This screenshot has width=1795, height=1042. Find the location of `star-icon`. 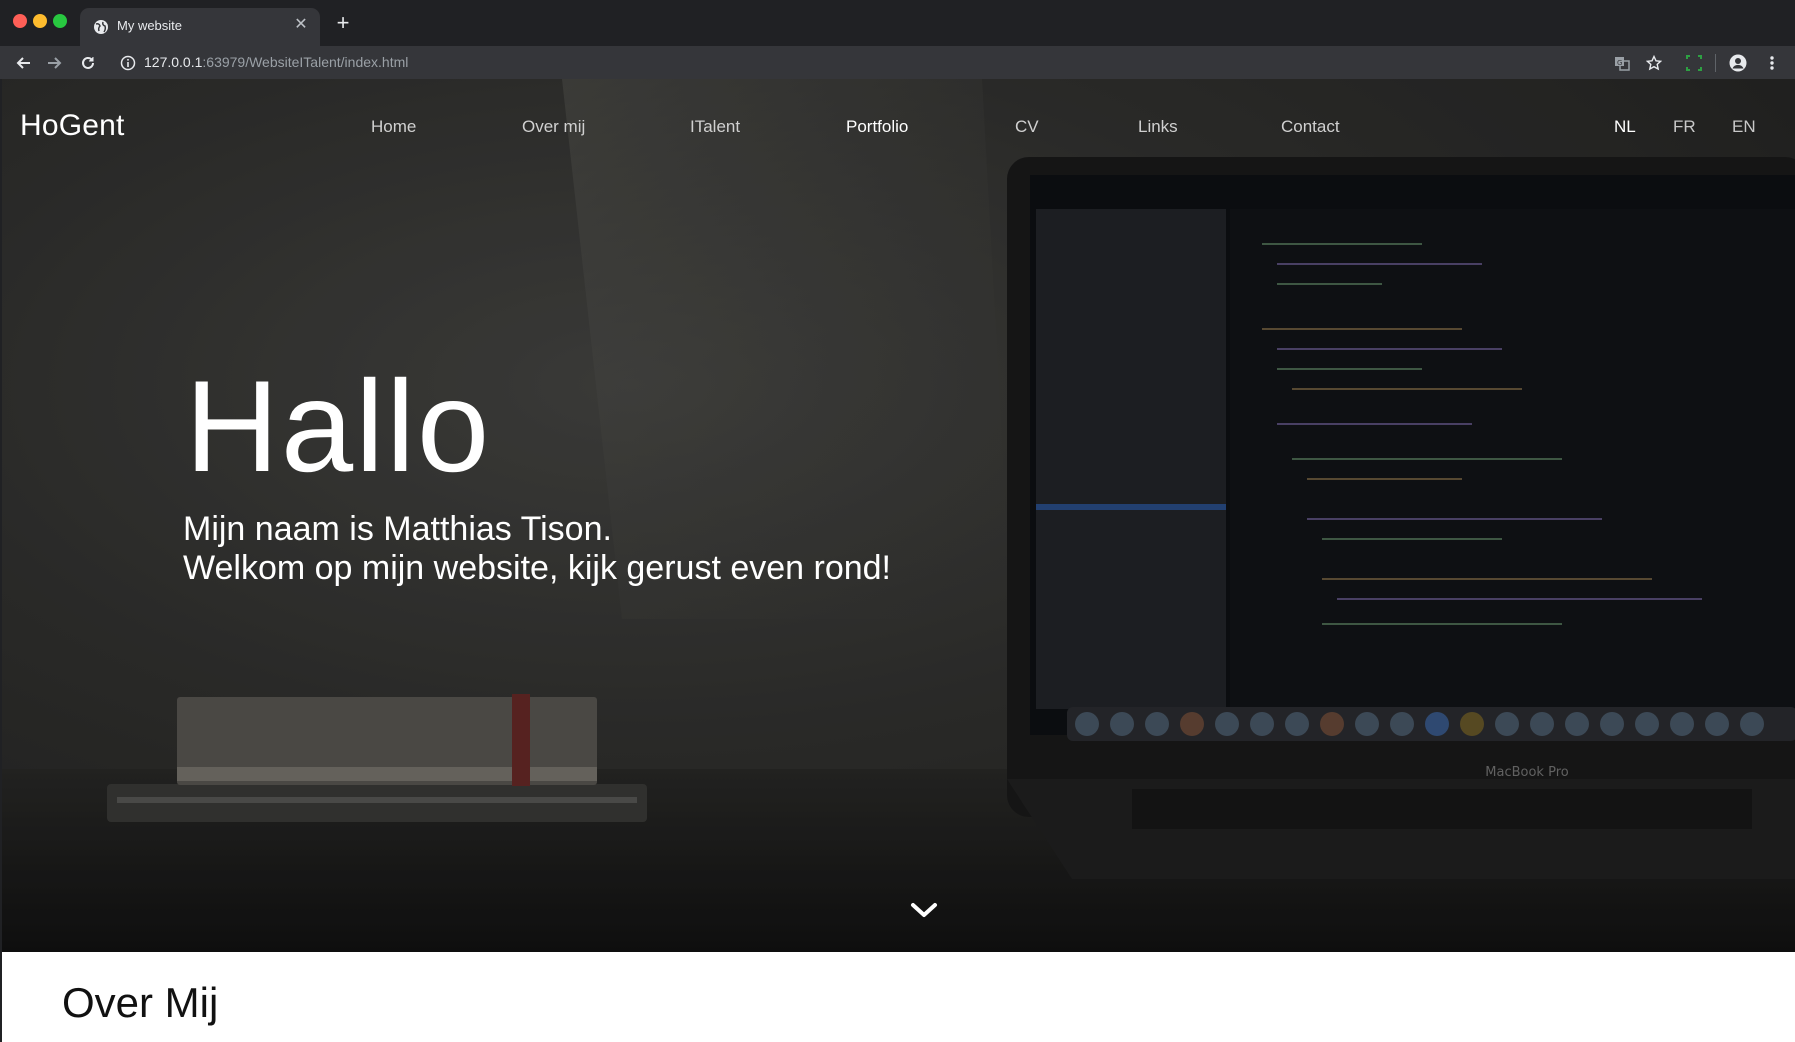

star-icon is located at coordinates (1654, 63).